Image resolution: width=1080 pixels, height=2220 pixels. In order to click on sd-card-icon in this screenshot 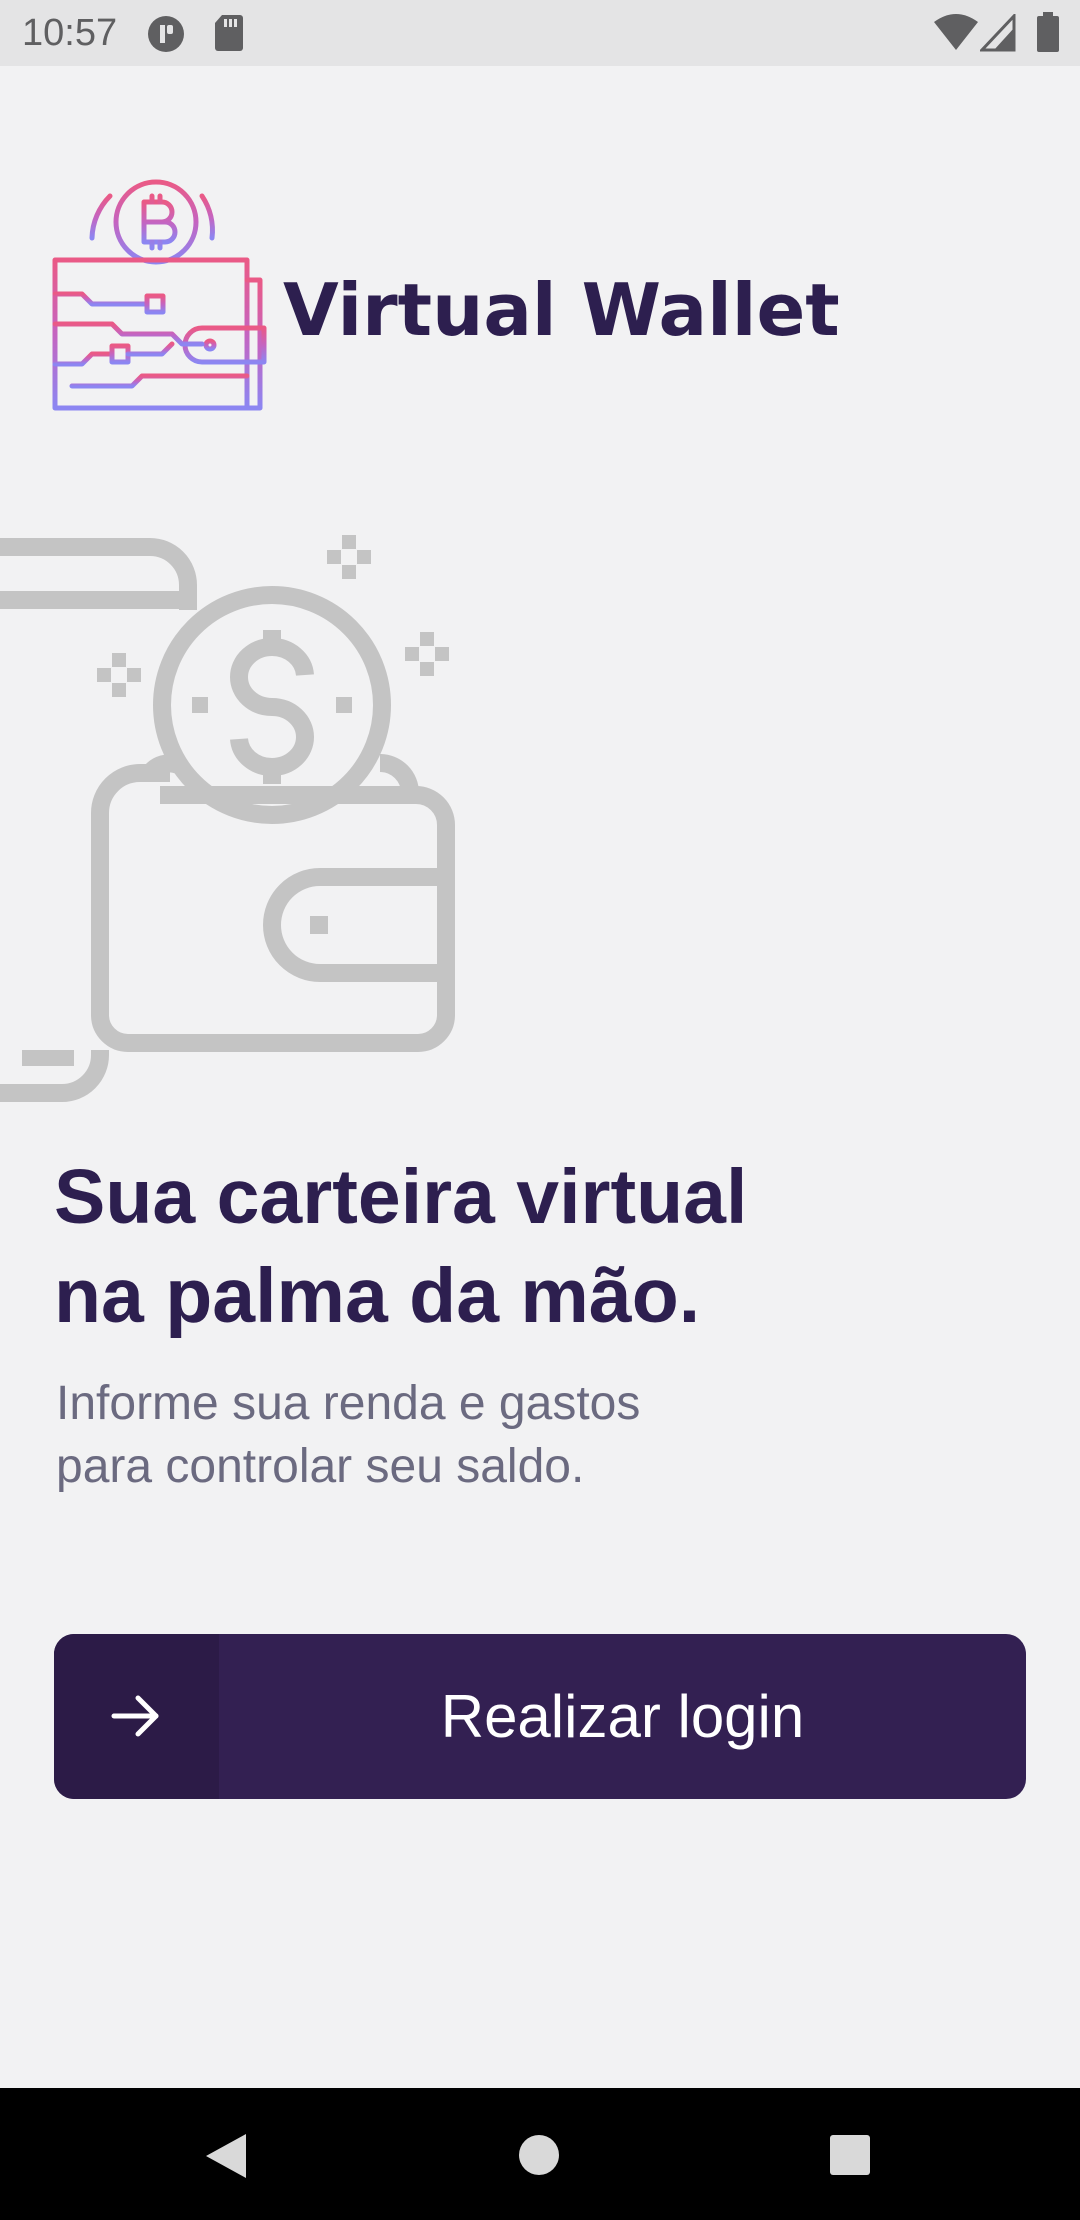, I will do `click(229, 33)`.